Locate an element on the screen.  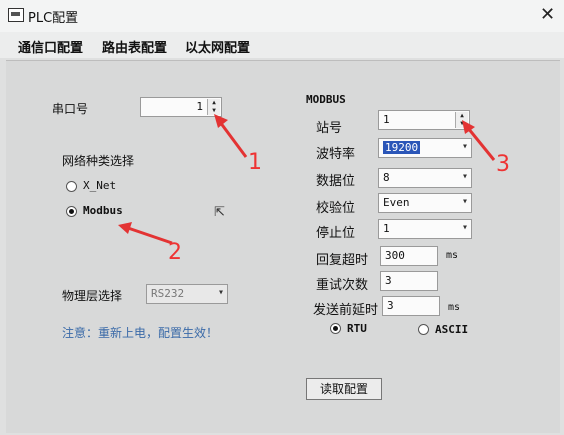
annotation-1: 1 is located at coordinates (255, 162).